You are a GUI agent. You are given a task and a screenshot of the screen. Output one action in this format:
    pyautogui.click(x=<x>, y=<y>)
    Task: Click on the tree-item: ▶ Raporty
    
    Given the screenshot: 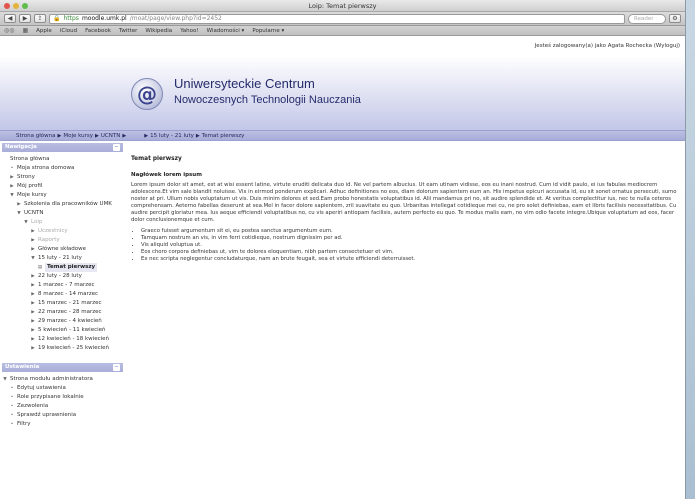 What is the action you would take?
    pyautogui.click(x=62, y=240)
    